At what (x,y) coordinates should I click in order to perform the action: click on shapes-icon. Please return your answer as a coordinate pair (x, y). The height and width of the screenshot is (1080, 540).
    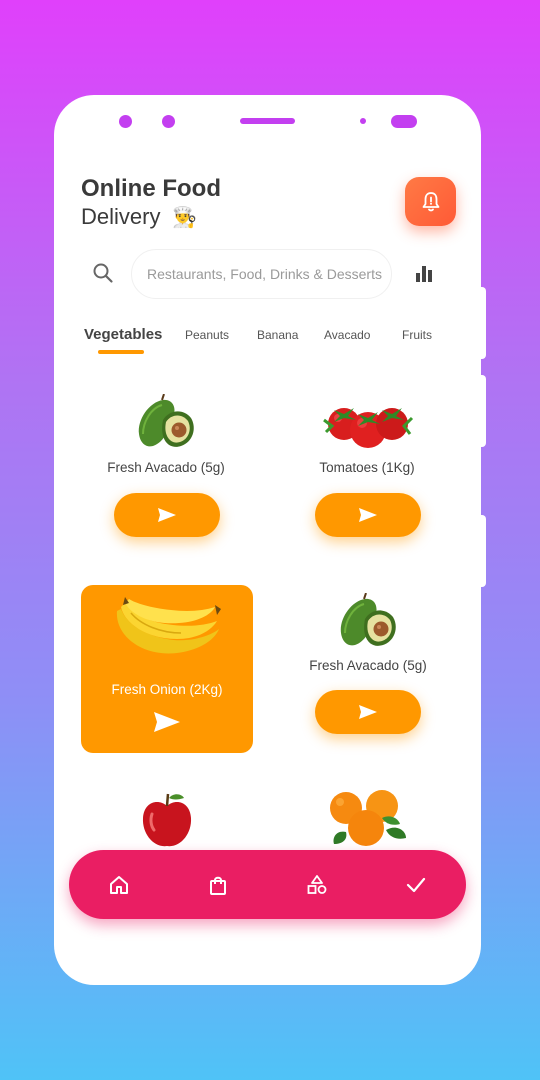
    Looking at the image, I should click on (317, 885).